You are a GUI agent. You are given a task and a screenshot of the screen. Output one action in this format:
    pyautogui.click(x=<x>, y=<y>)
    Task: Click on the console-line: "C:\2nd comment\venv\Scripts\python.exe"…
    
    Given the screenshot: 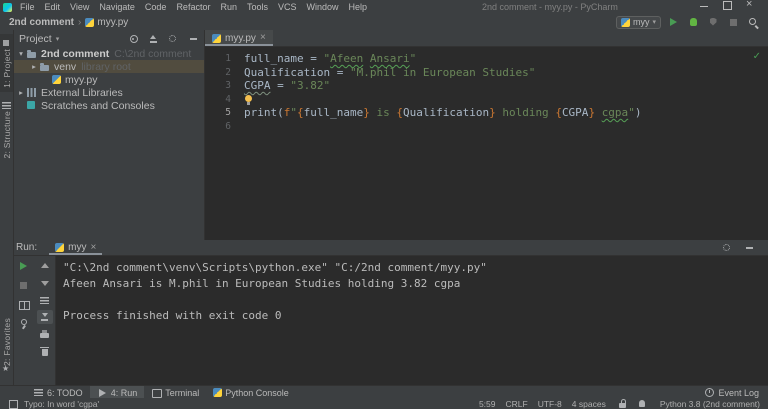 What is the action you would take?
    pyautogui.click(x=275, y=267)
    